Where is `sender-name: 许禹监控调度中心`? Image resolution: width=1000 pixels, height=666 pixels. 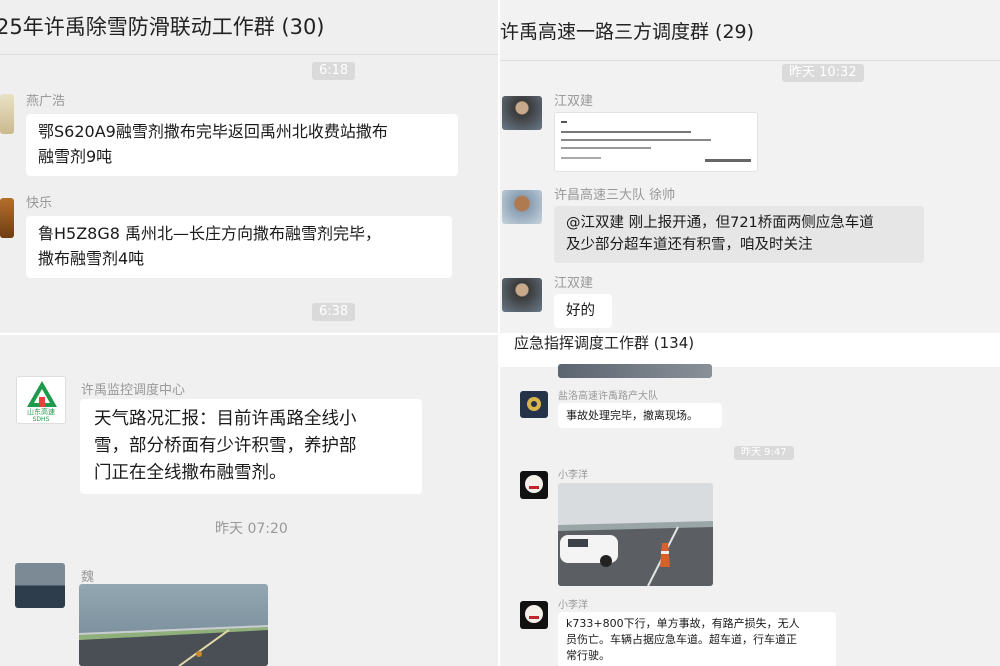
sender-name: 许禹监控调度中心 is located at coordinates (133, 390).